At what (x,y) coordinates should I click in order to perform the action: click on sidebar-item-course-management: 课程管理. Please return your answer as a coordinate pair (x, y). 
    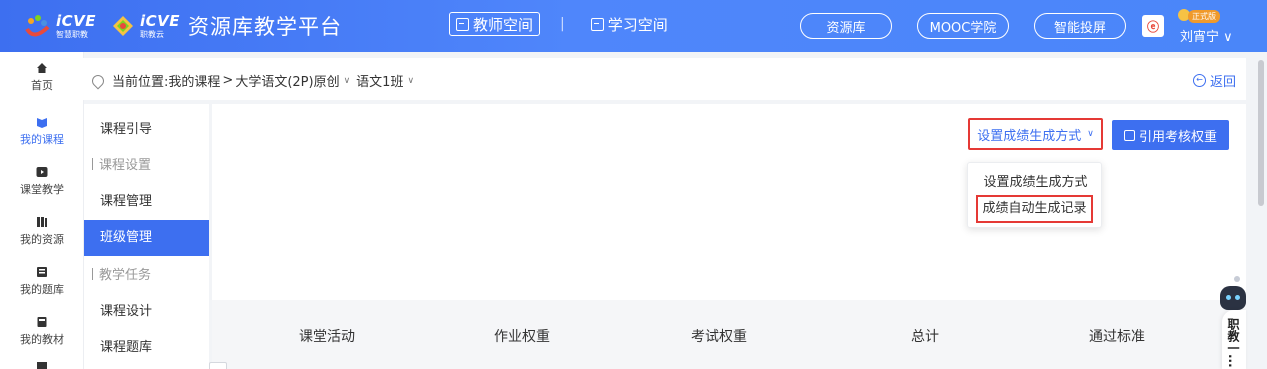
    Looking at the image, I should click on (146, 202).